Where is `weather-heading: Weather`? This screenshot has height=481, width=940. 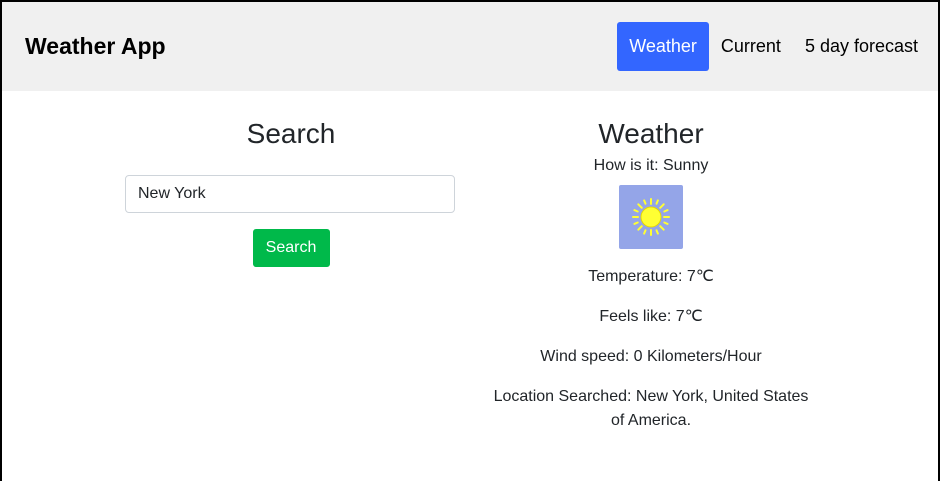 weather-heading: Weather is located at coordinates (651, 133).